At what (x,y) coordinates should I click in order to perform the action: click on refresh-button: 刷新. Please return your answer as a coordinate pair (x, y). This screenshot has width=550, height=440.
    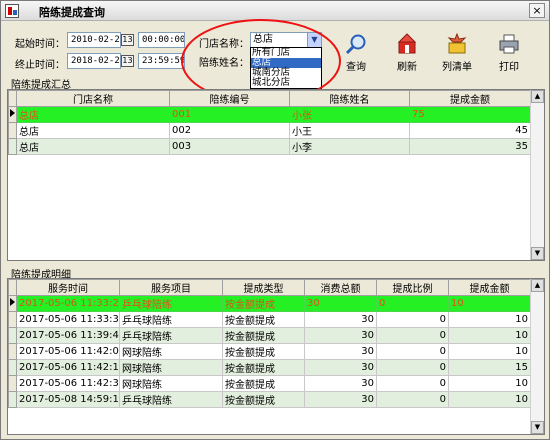
    Looking at the image, I should click on (407, 53).